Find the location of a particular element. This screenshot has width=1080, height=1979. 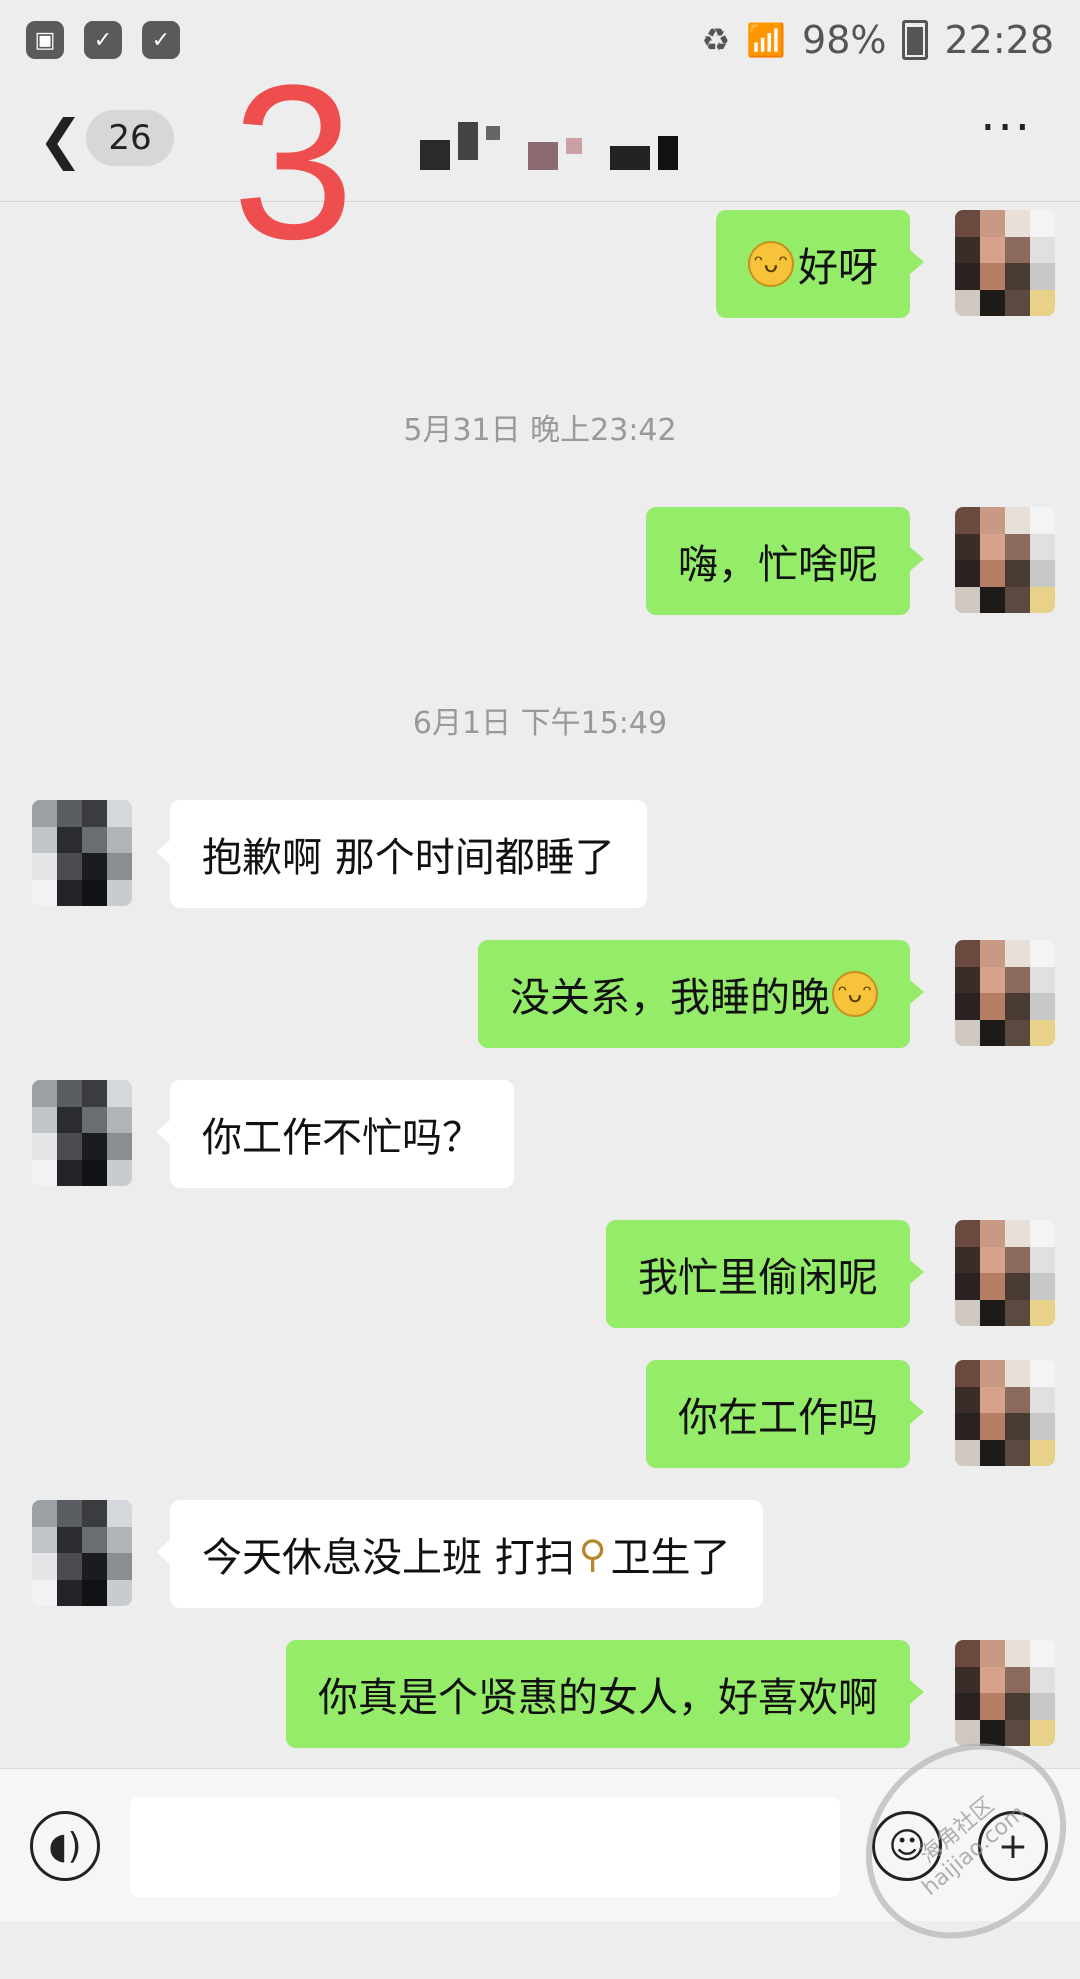

message-text: 好呀 is located at coordinates (838, 268).